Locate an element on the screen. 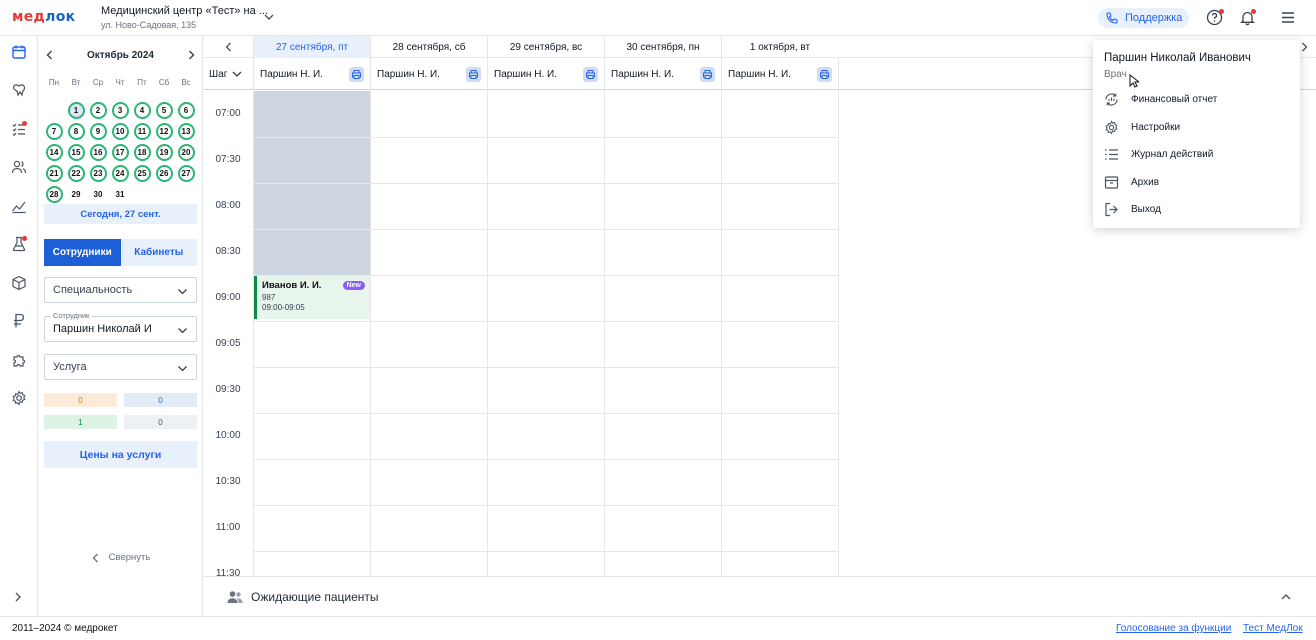  calendar-day-number: 4 is located at coordinates (142, 110).